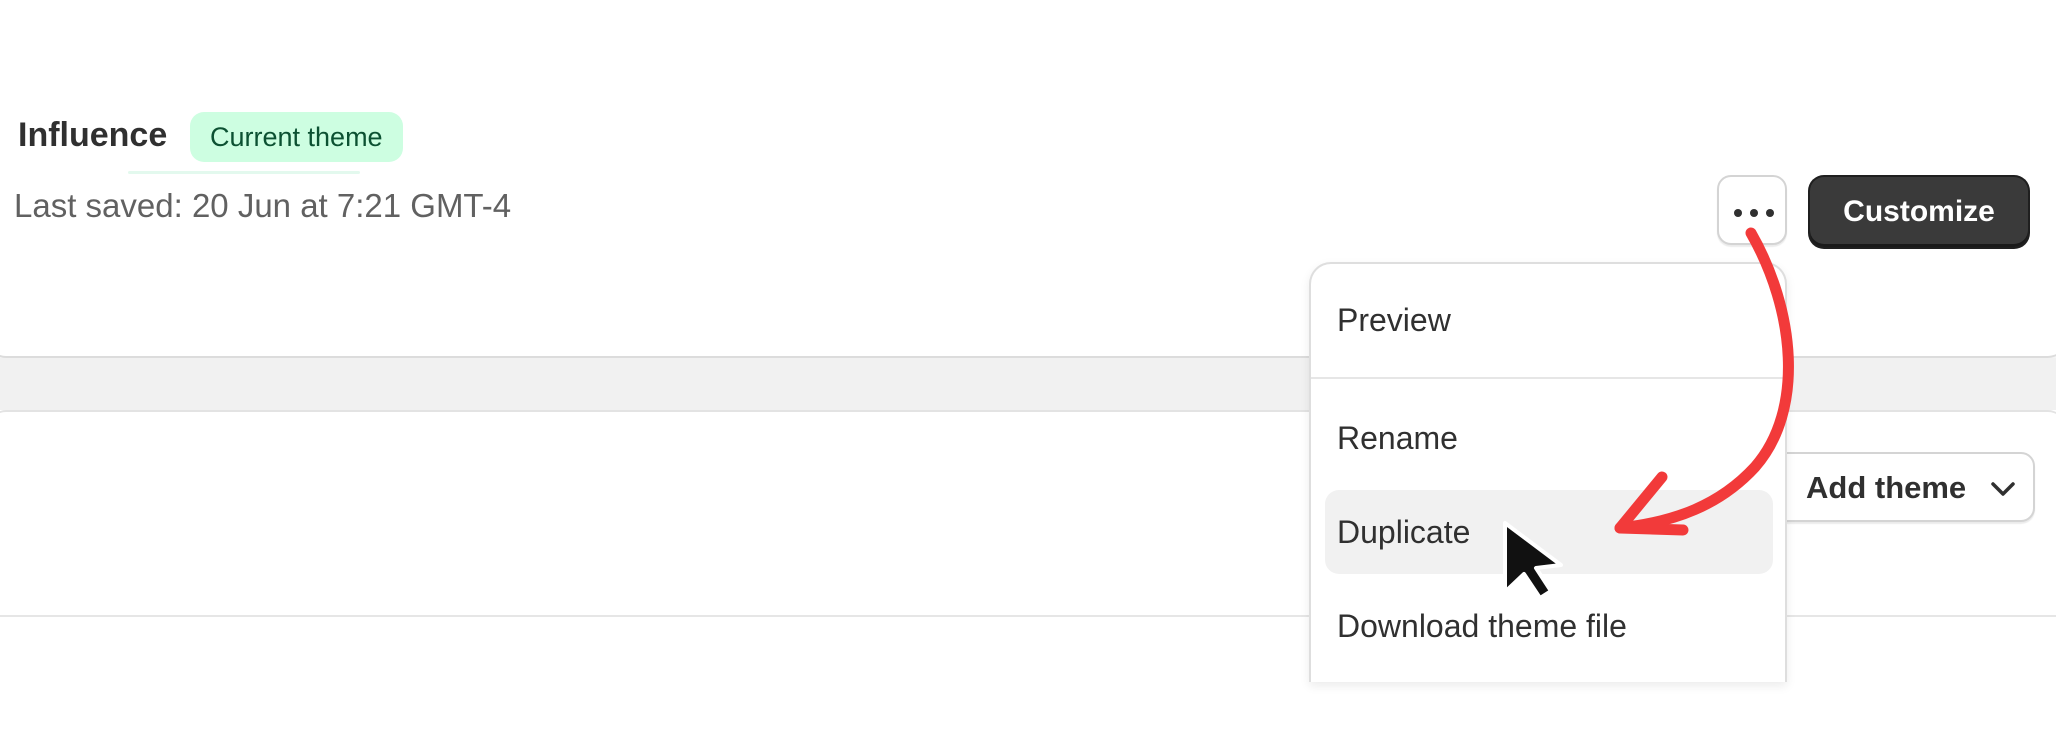  Describe the element at coordinates (1549, 438) in the screenshot. I see `menu-item-rename: Rename` at that location.